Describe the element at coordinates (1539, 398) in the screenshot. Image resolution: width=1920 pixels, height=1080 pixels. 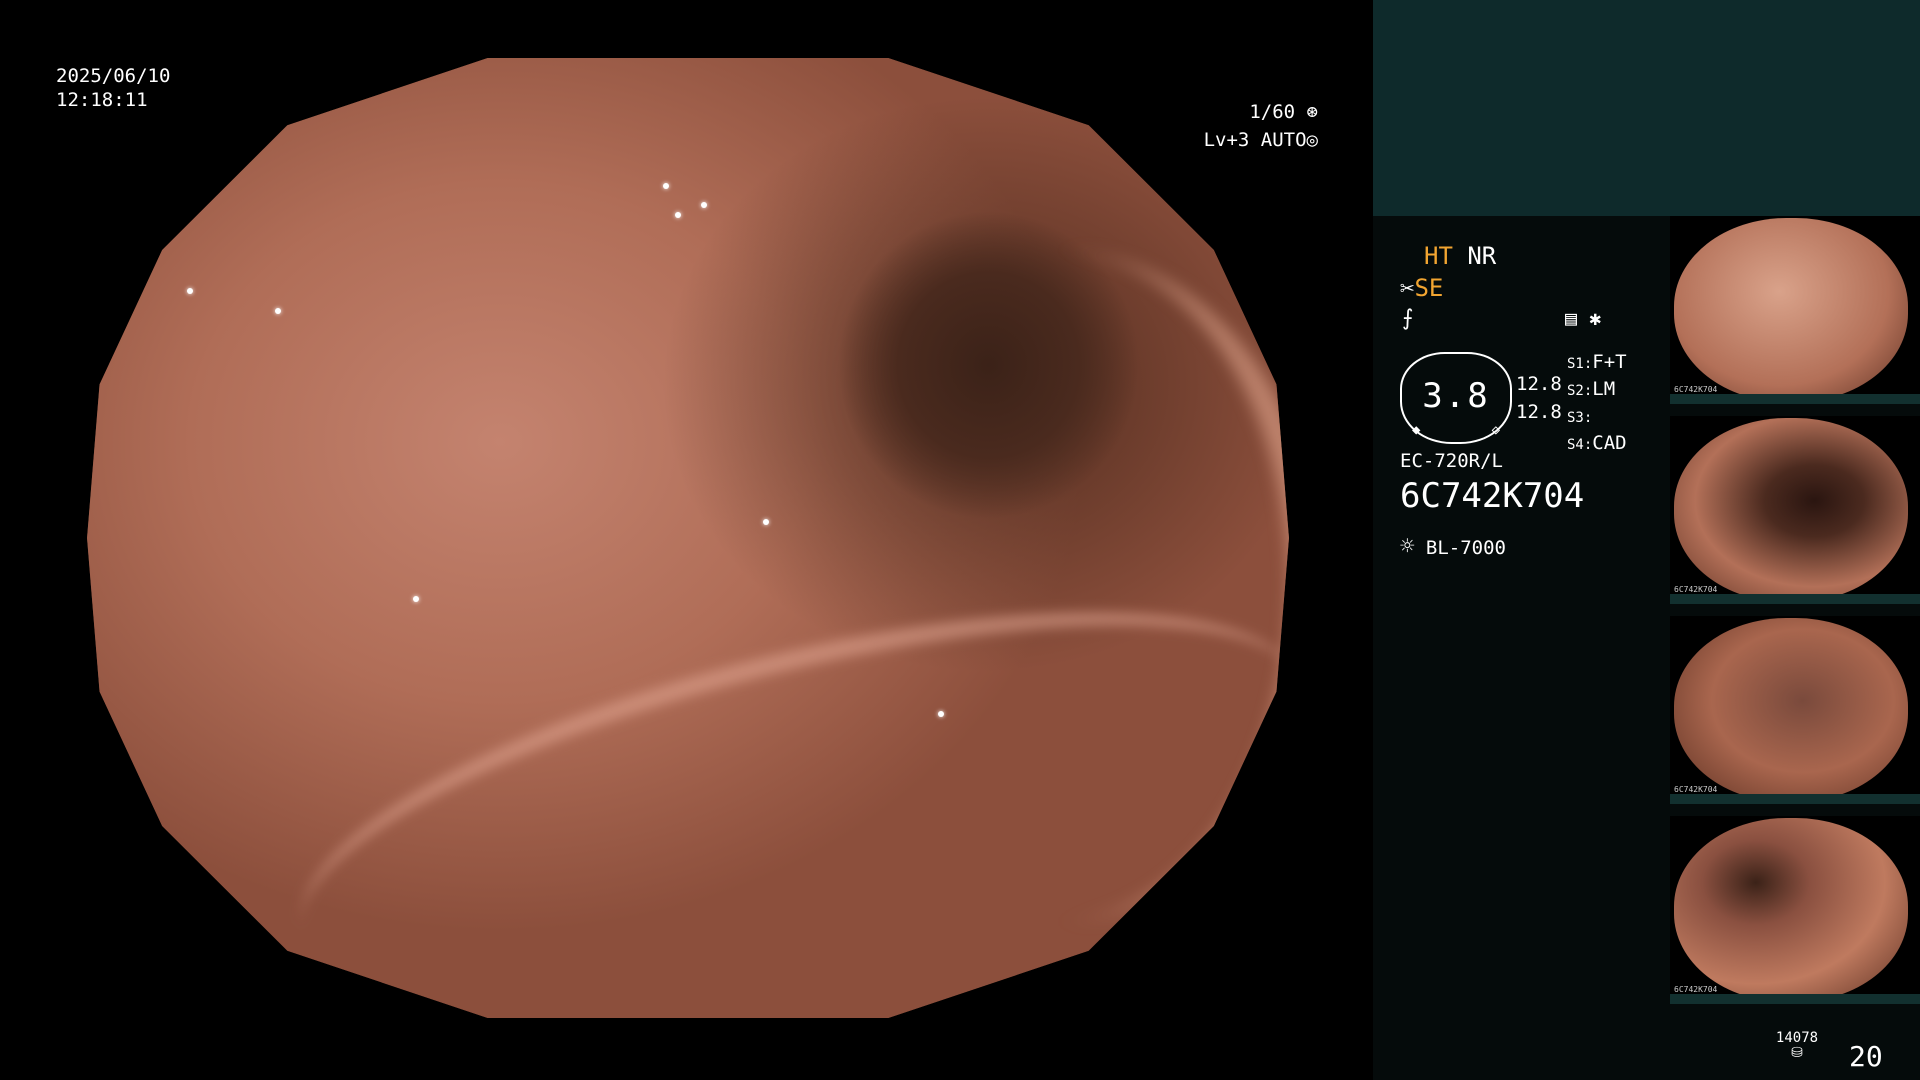
I see `gauge-side-values: 12.8 12.8` at that location.